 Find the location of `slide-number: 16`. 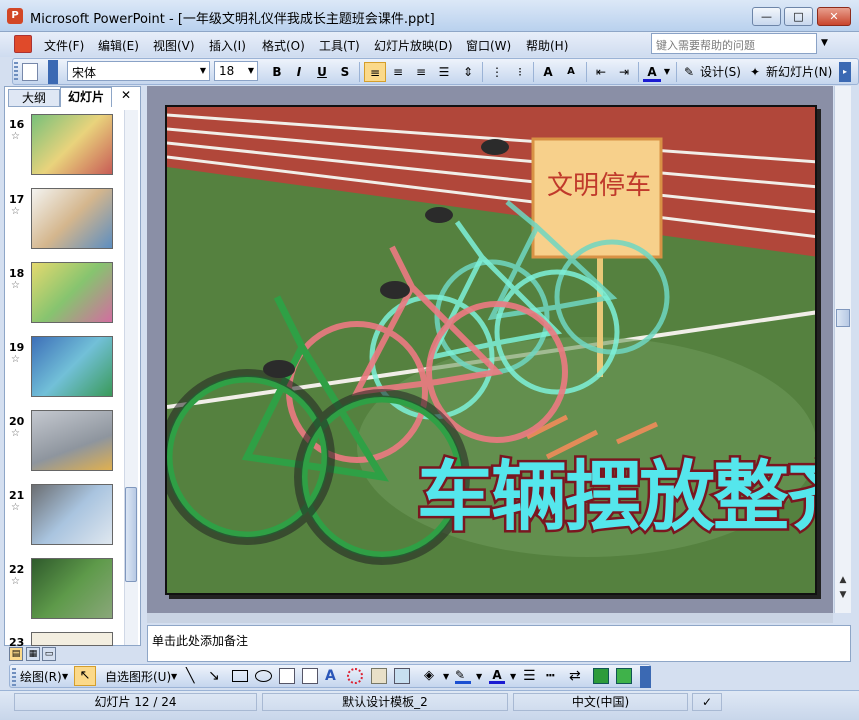

slide-number: 16 is located at coordinates (17, 124).